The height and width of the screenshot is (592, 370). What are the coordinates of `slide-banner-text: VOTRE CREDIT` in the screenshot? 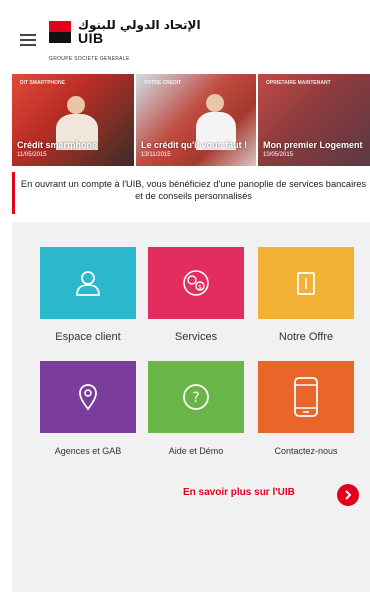 It's located at (163, 83).